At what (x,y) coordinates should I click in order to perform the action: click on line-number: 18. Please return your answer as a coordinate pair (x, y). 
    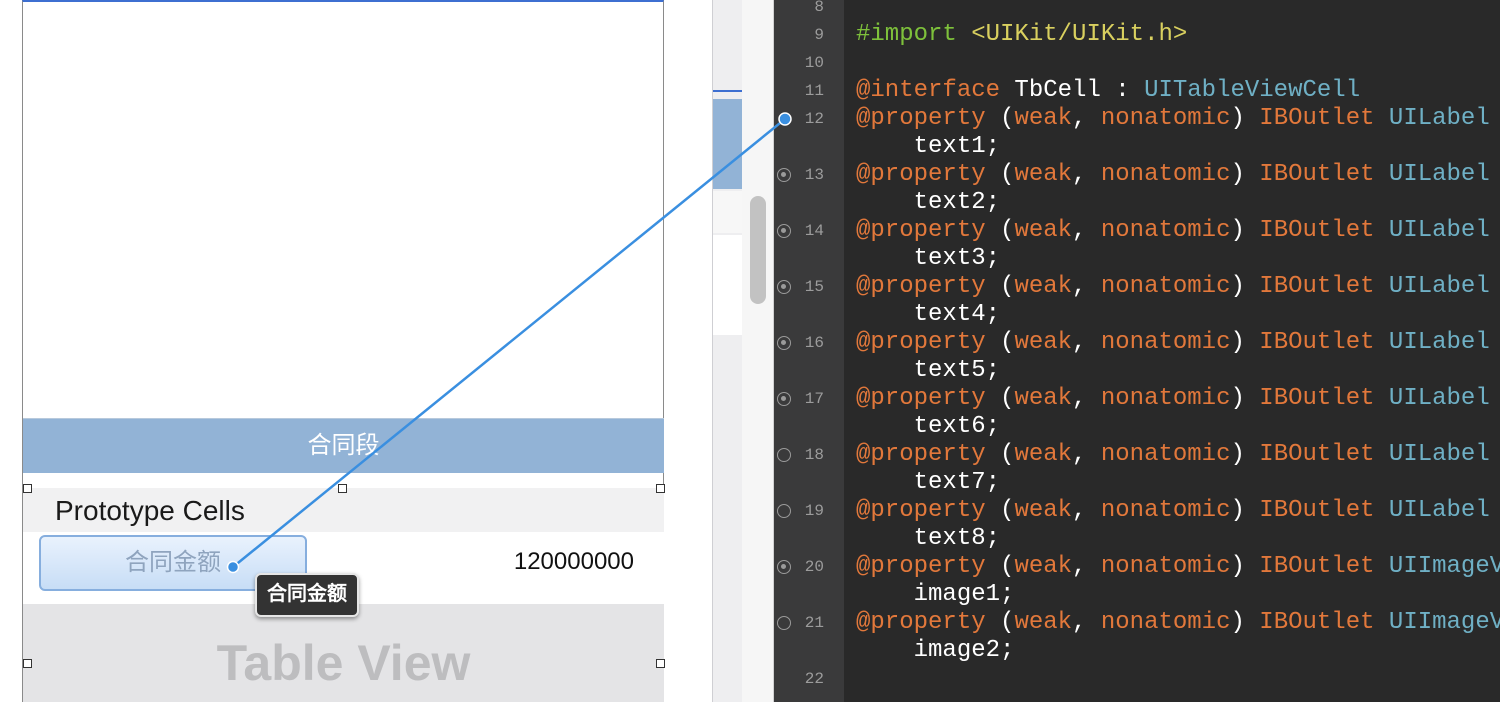
    Looking at the image, I should click on (814, 455).